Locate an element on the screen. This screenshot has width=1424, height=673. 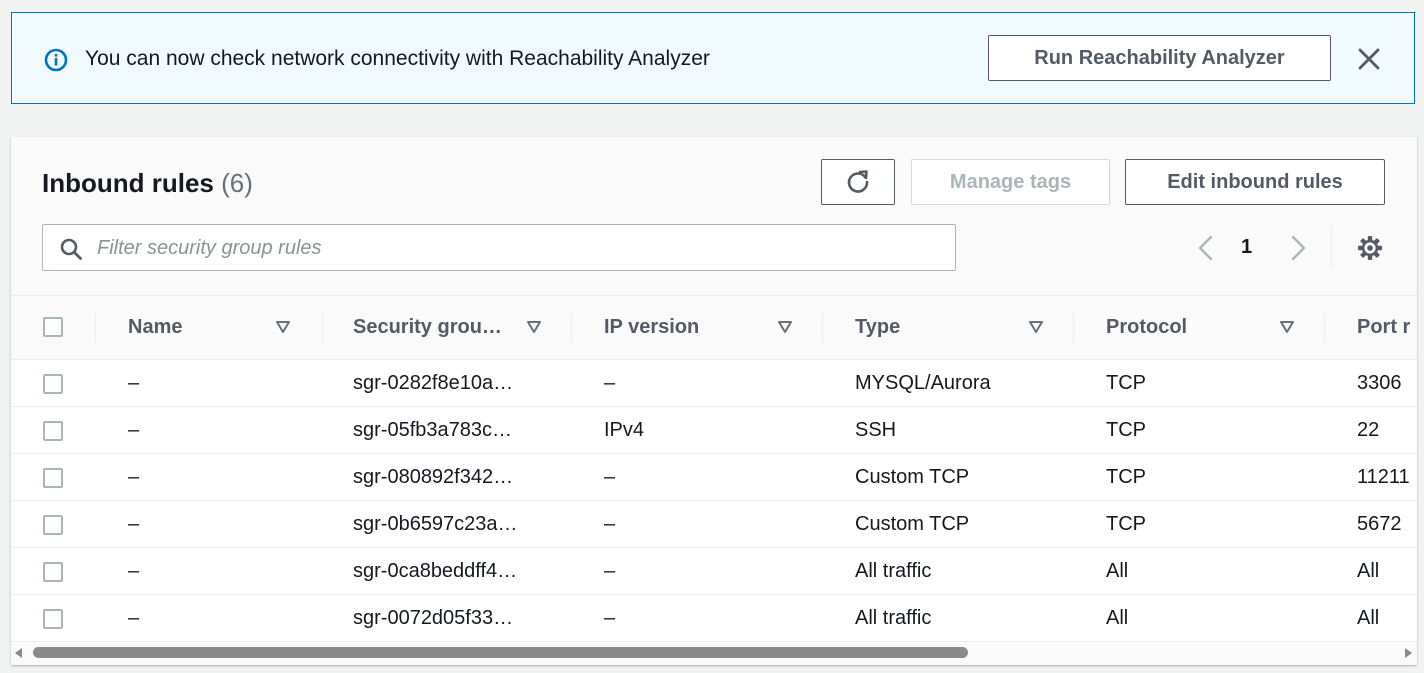
select-all-checkbox is located at coordinates (53, 327).